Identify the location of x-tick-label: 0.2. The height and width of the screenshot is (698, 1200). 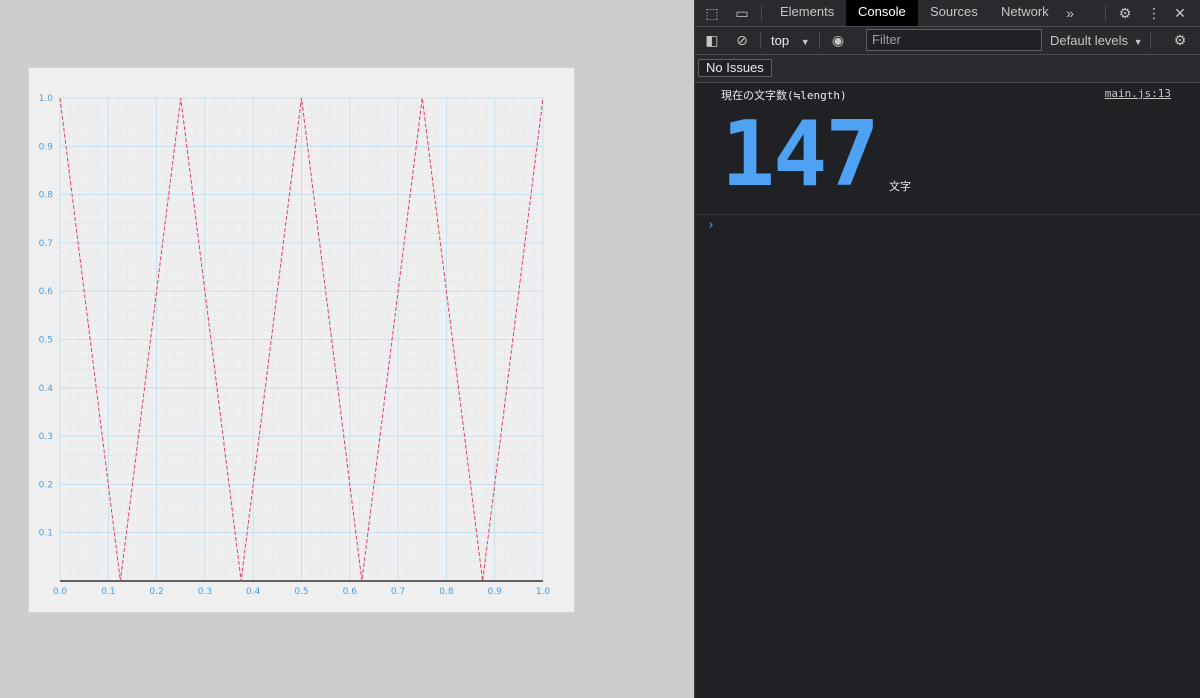
(156, 592).